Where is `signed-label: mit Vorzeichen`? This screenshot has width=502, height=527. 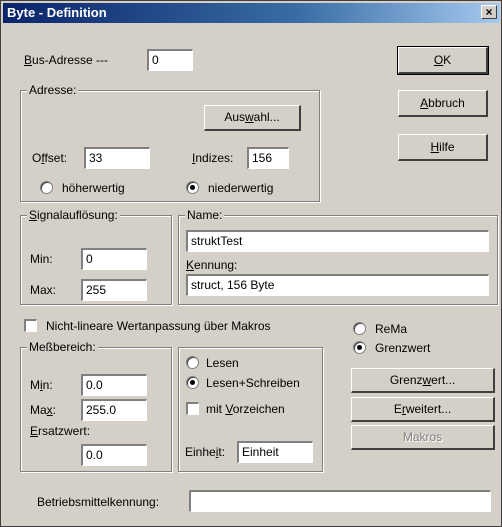 signed-label: mit Vorzeichen is located at coordinates (245, 409).